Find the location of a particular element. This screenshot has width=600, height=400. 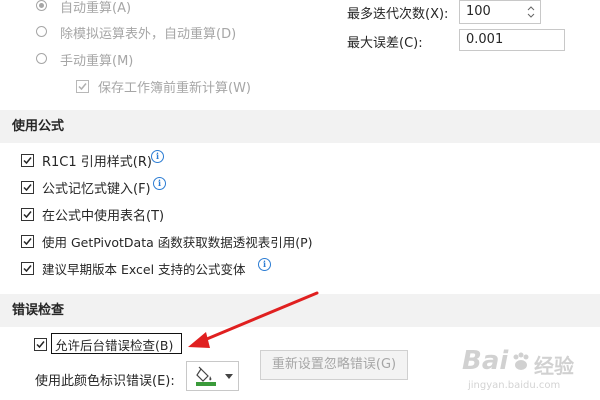

checkbox-formula-autocomplete is located at coordinates (27, 187).